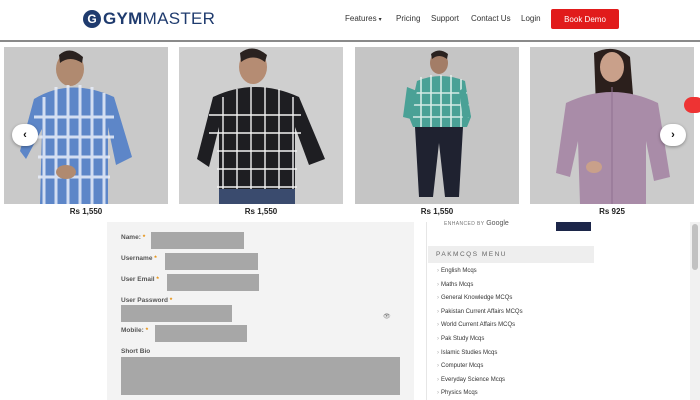 The image size is (700, 400). Describe the element at coordinates (133, 237) in the screenshot. I see `name-label: Name: *` at that location.